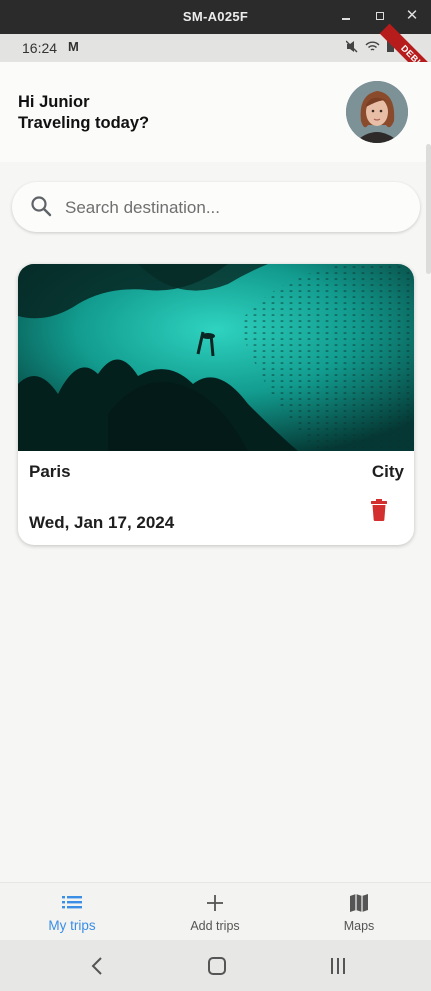  Describe the element at coordinates (50, 471) in the screenshot. I see `trip-city: Paris` at that location.